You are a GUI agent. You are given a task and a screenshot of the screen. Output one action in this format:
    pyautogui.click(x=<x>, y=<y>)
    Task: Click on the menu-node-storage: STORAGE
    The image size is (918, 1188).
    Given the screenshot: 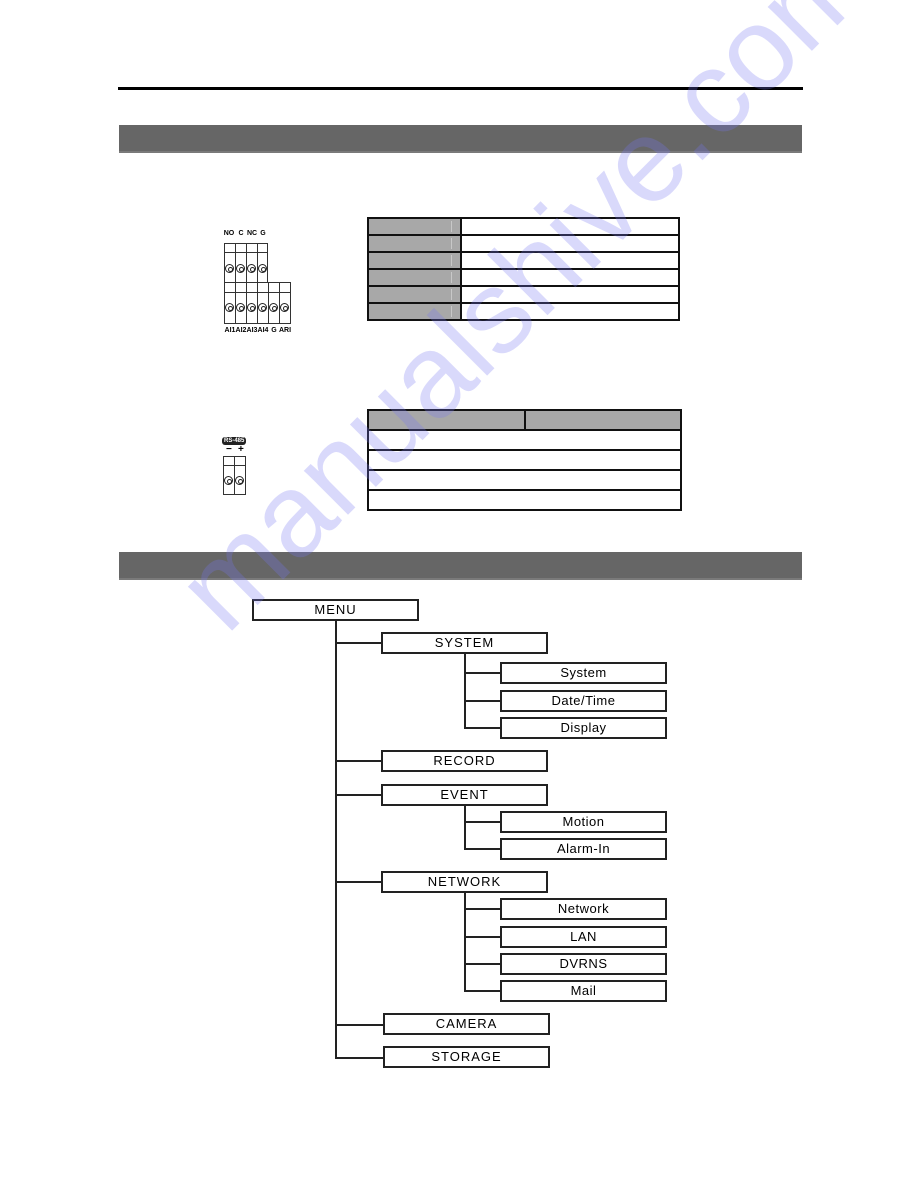 What is the action you would take?
    pyautogui.click(x=466, y=1057)
    